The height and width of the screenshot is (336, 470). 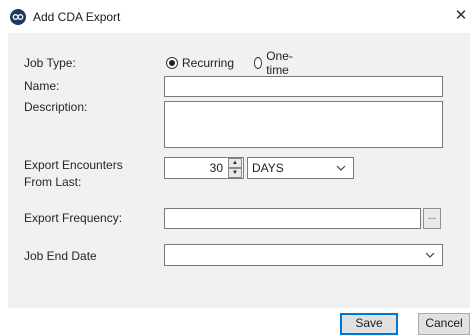 What do you see at coordinates (444, 324) in the screenshot?
I see `cancel-button: Cancel` at bounding box center [444, 324].